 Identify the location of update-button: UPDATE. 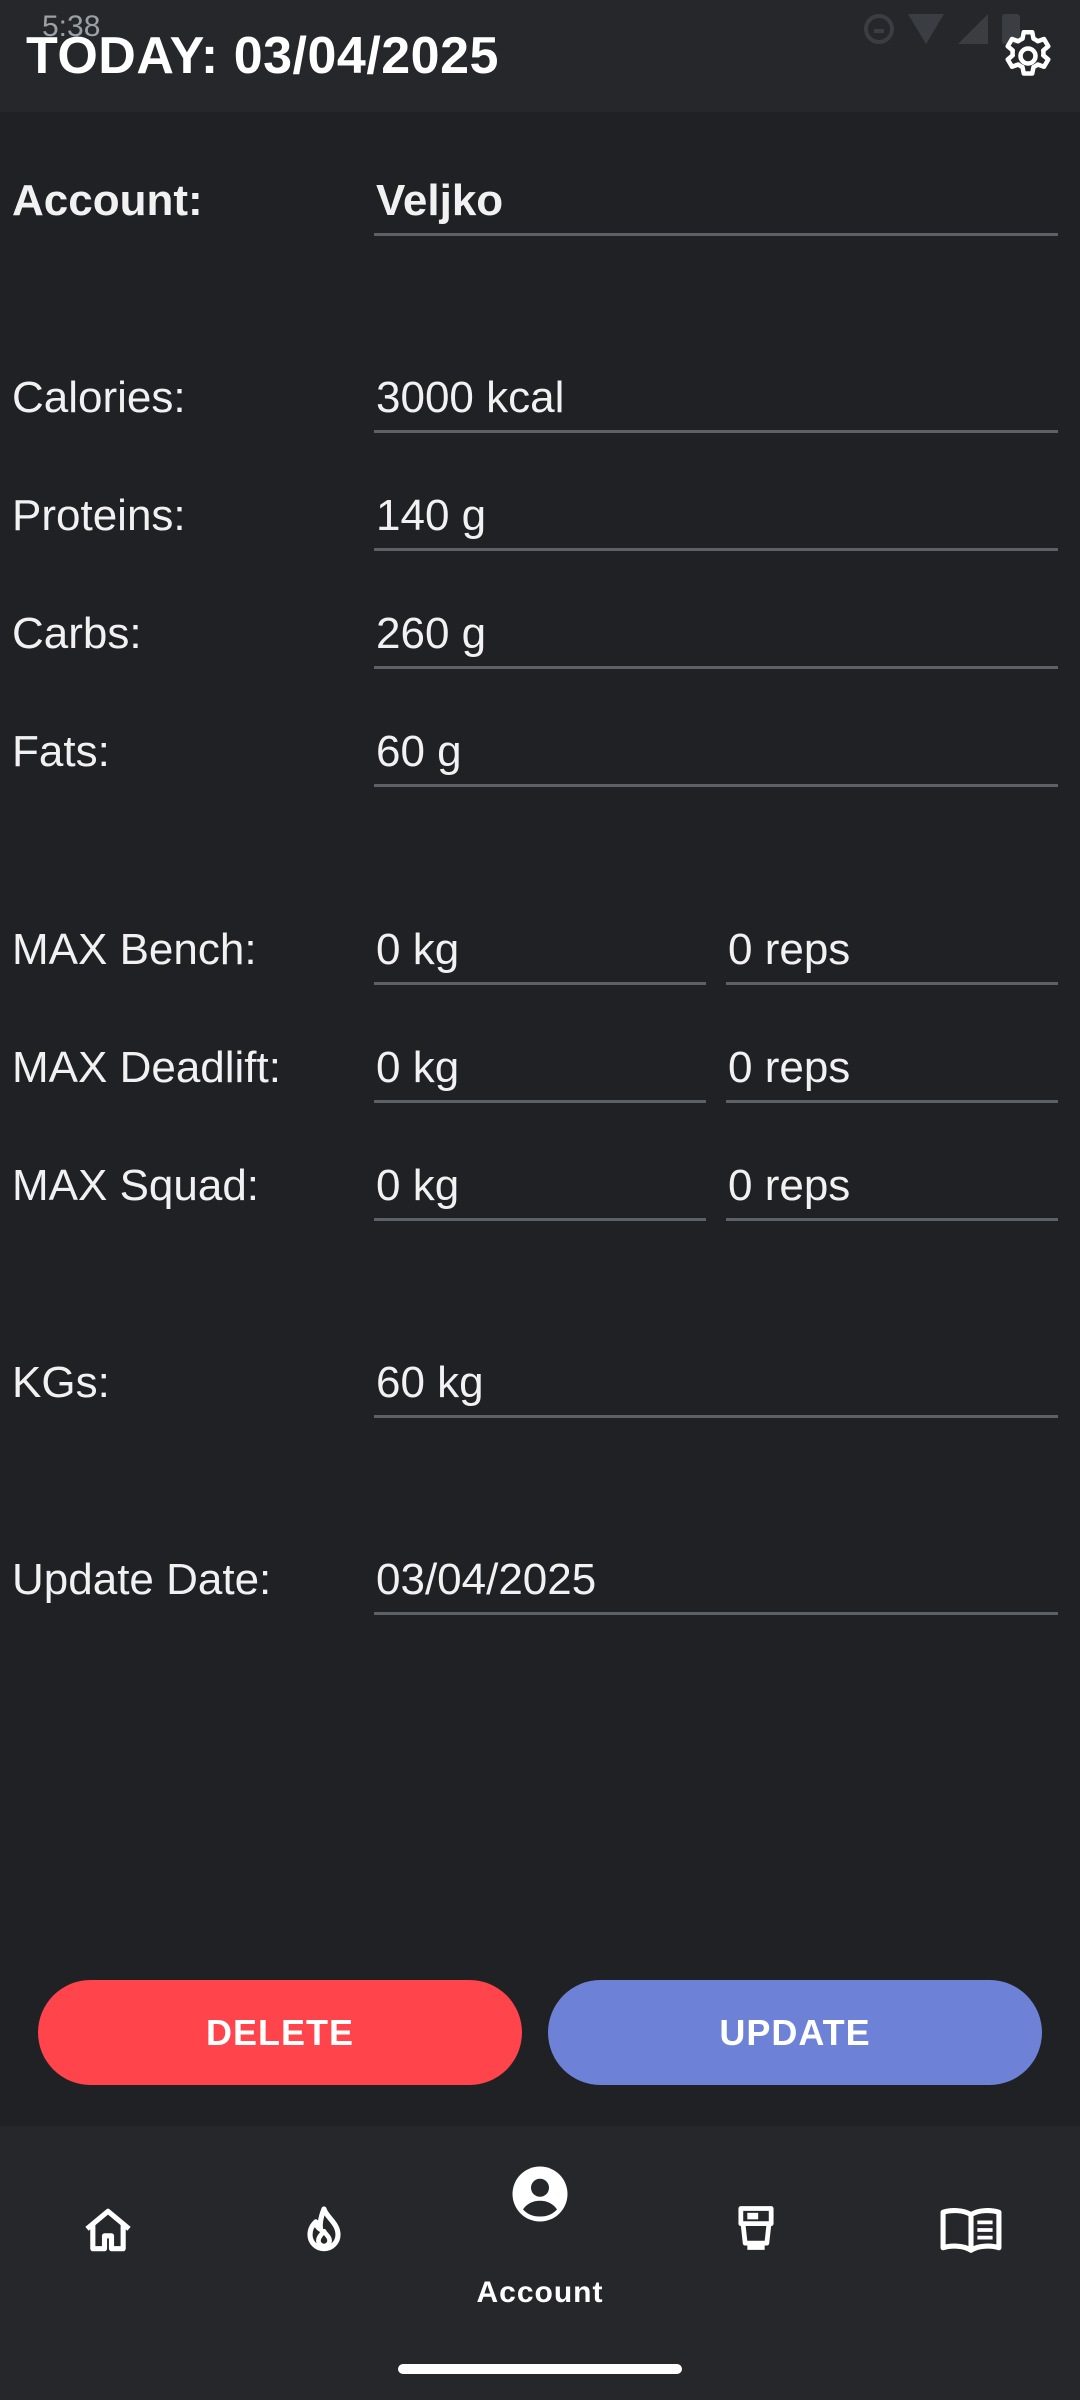
(795, 2032).